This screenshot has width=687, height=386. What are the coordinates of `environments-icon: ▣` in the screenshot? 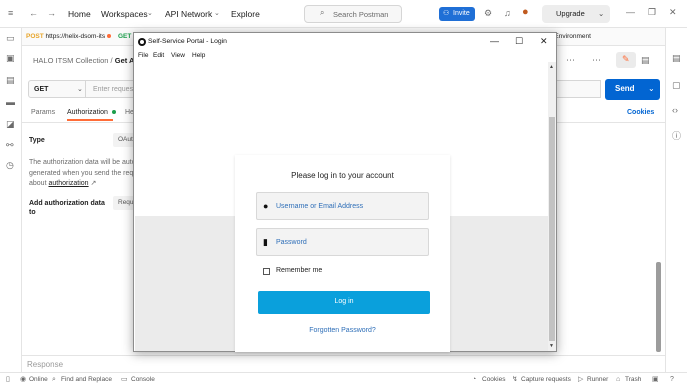 It's located at (10, 58).